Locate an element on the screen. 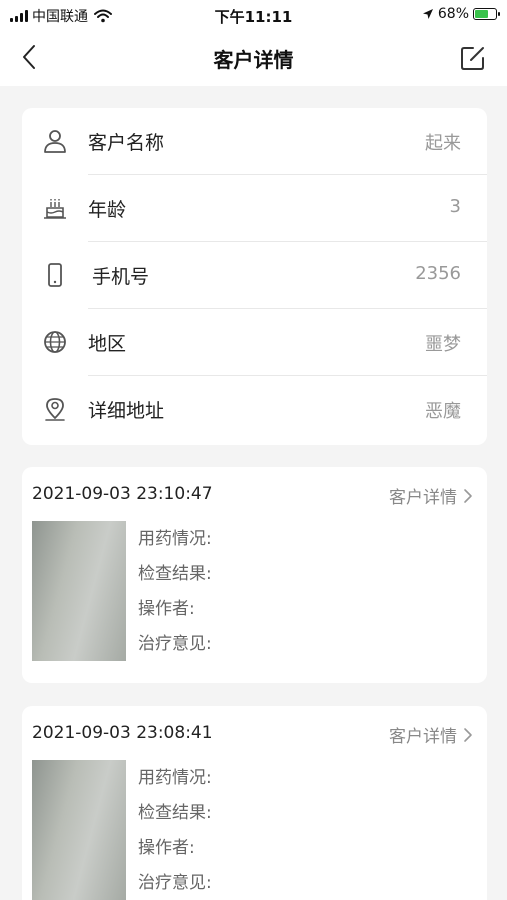 This screenshot has height=900, width=507. info-row-region: 地区 噩梦 is located at coordinates (254, 342).